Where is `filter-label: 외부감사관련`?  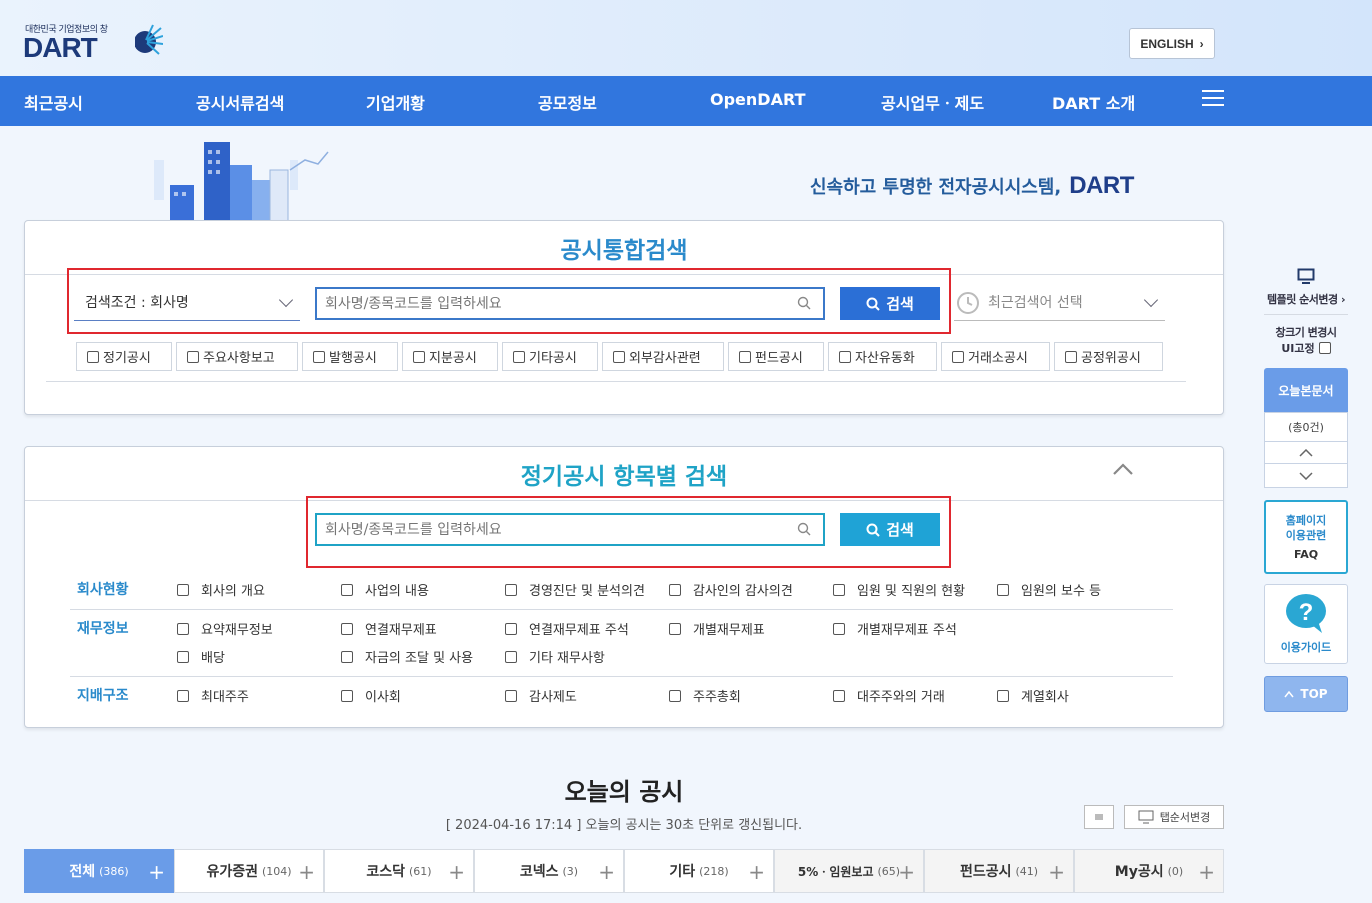 filter-label: 외부감사관련 is located at coordinates (665, 358).